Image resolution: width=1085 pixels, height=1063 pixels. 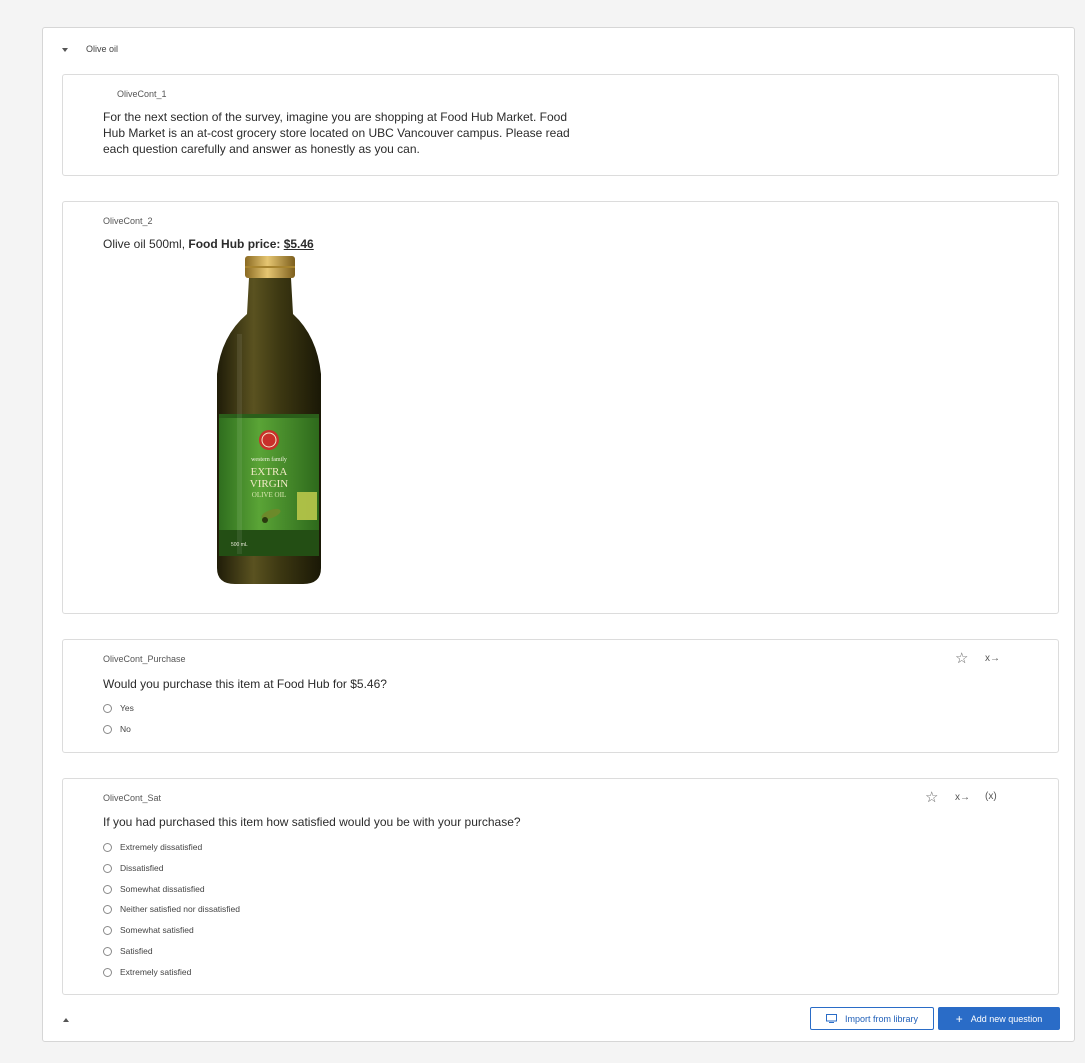 What do you see at coordinates (161, 847) in the screenshot?
I see `choice-label: Extremely dissatisfied` at bounding box center [161, 847].